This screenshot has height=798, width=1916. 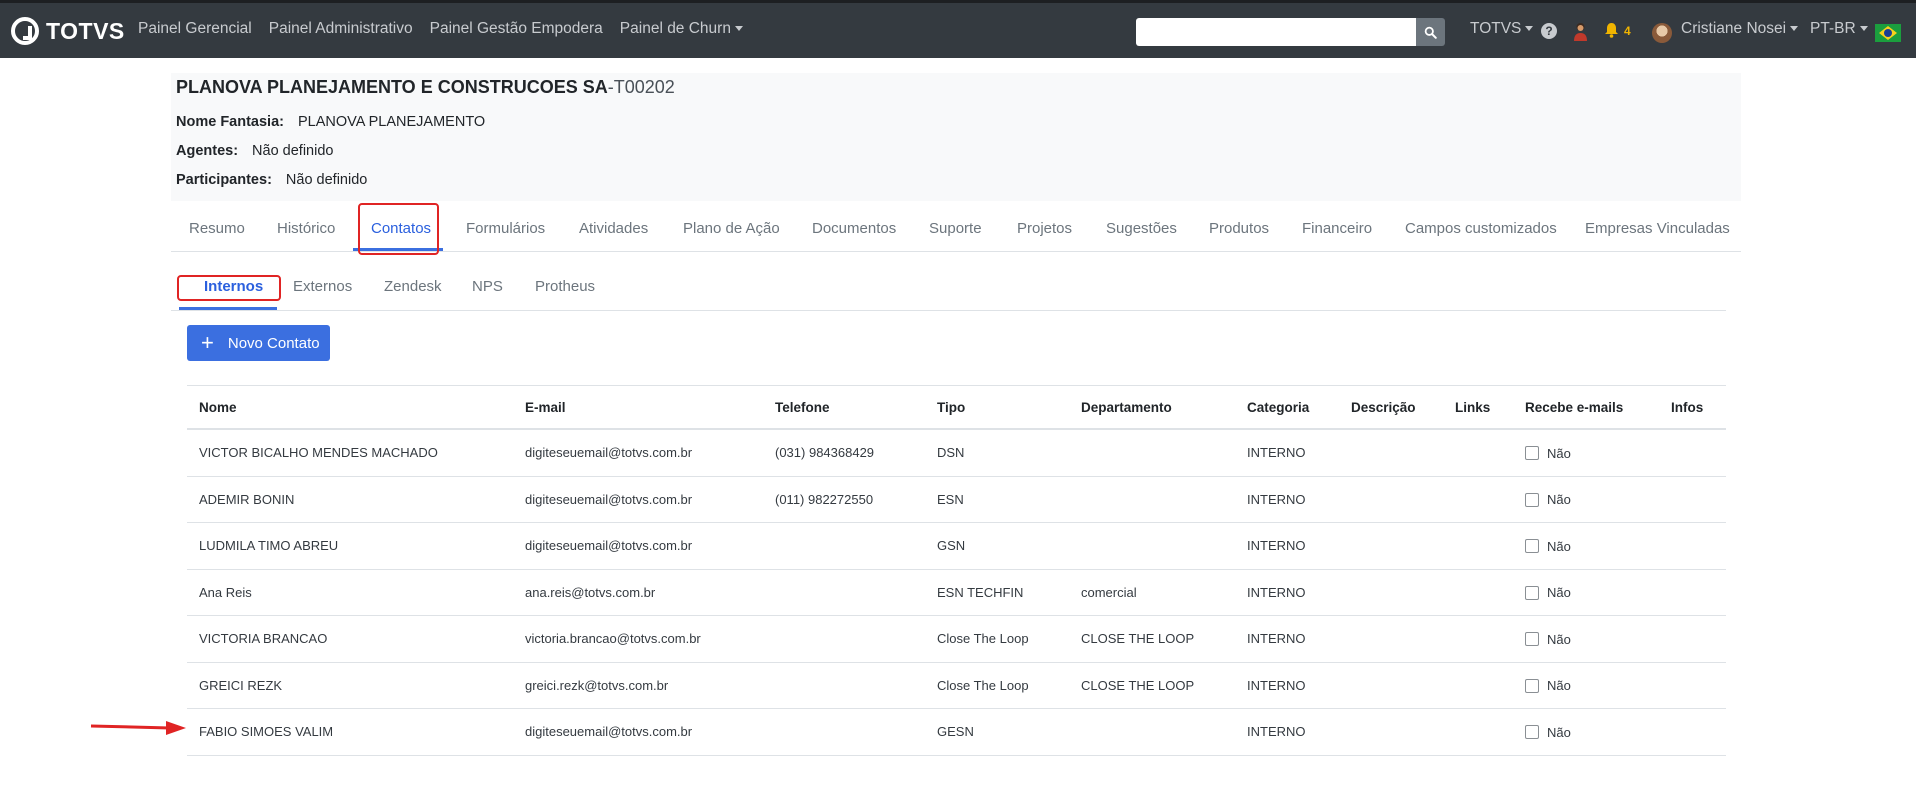 What do you see at coordinates (1276, 32) in the screenshot?
I see `search-input` at bounding box center [1276, 32].